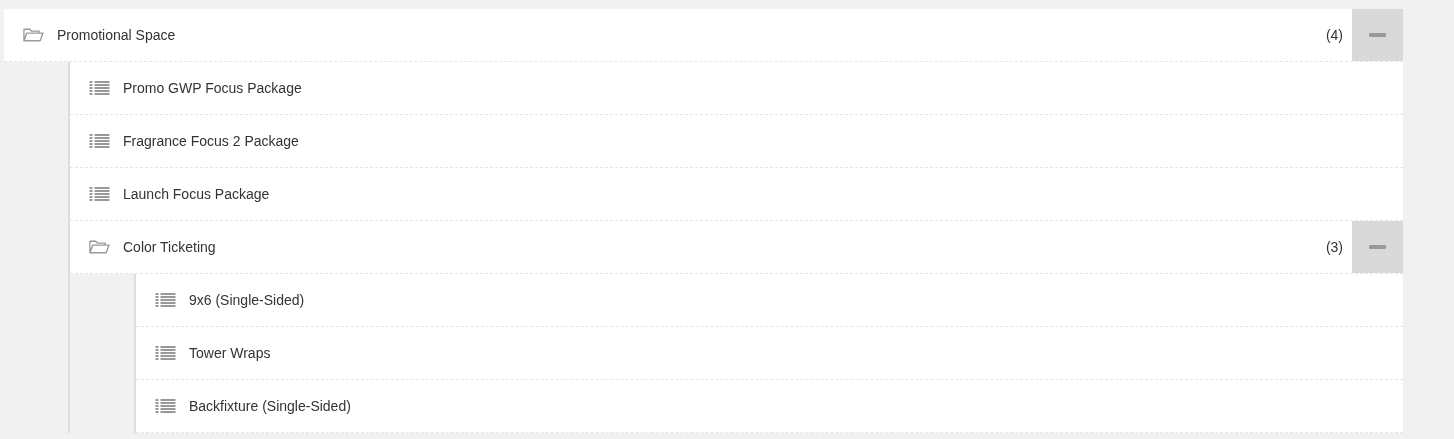 Image resolution: width=1454 pixels, height=439 pixels. Describe the element at coordinates (116, 35) in the screenshot. I see `item-label: Promotional Space` at that location.